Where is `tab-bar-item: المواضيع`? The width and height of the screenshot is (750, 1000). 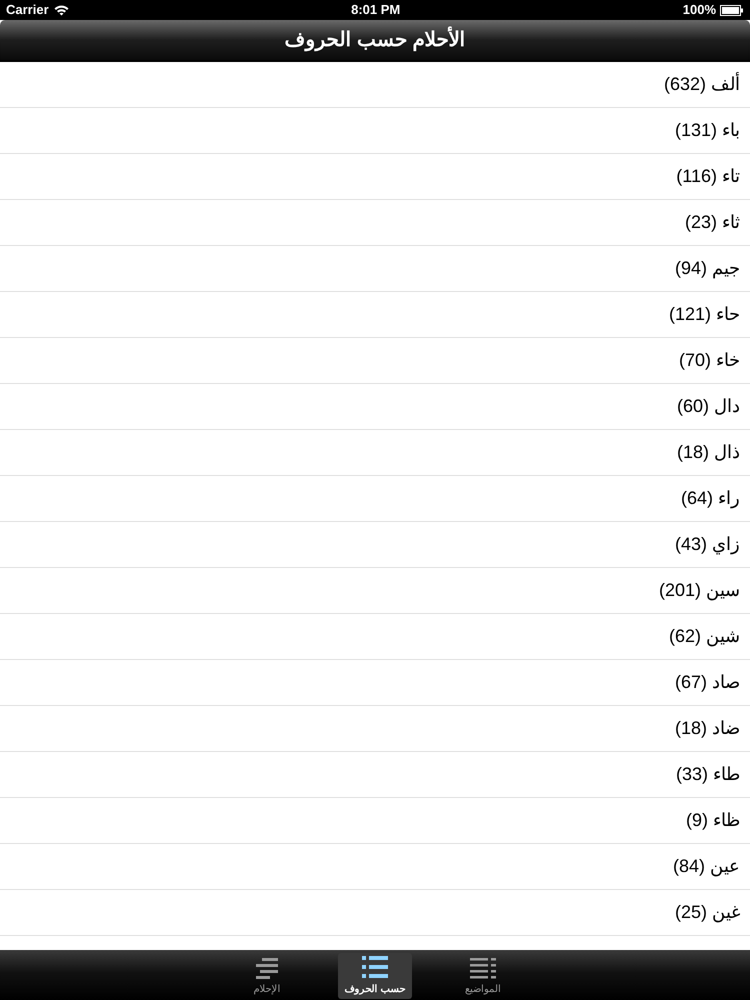
tab-bar-item: المواضيع is located at coordinates (483, 976).